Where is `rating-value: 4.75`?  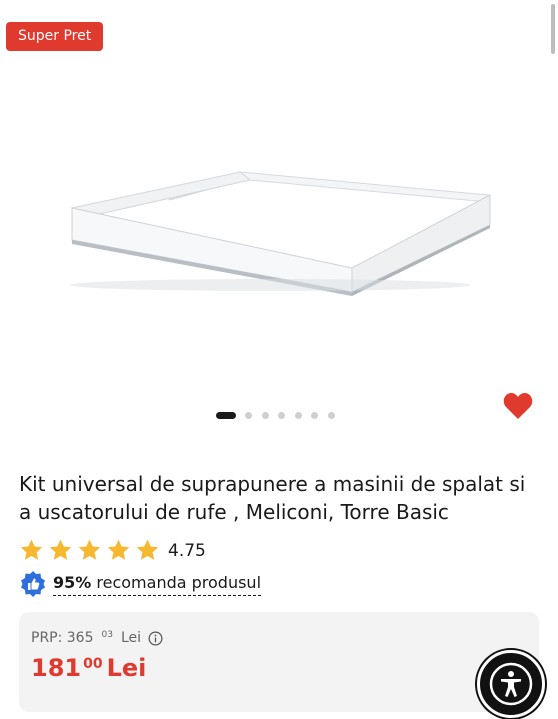
rating-value: 4.75 is located at coordinates (187, 550).